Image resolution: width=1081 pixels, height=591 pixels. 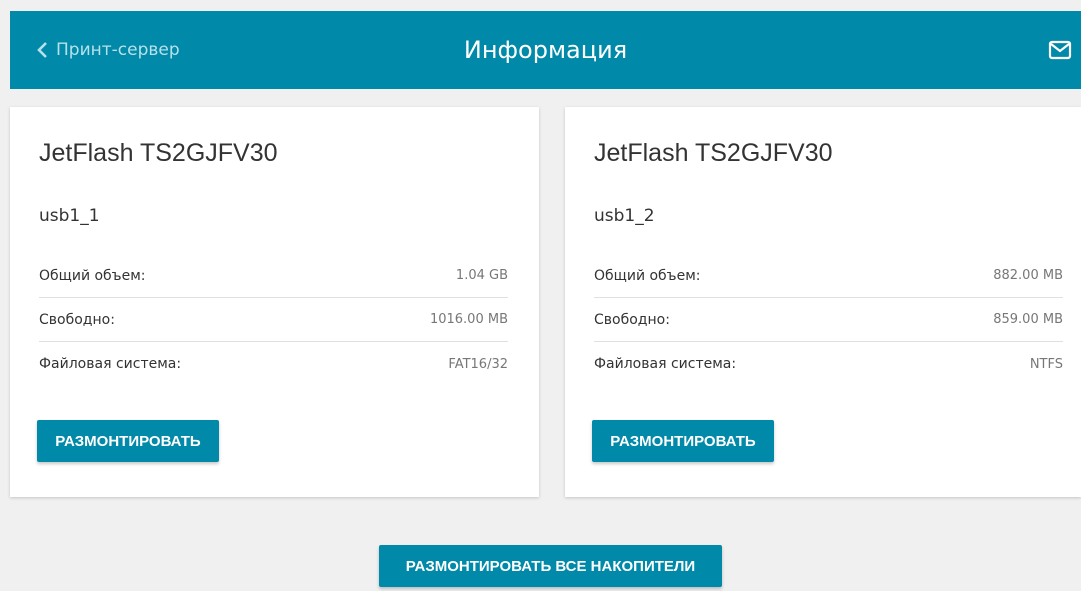 I want to click on info-value: NTFS, so click(x=1046, y=364).